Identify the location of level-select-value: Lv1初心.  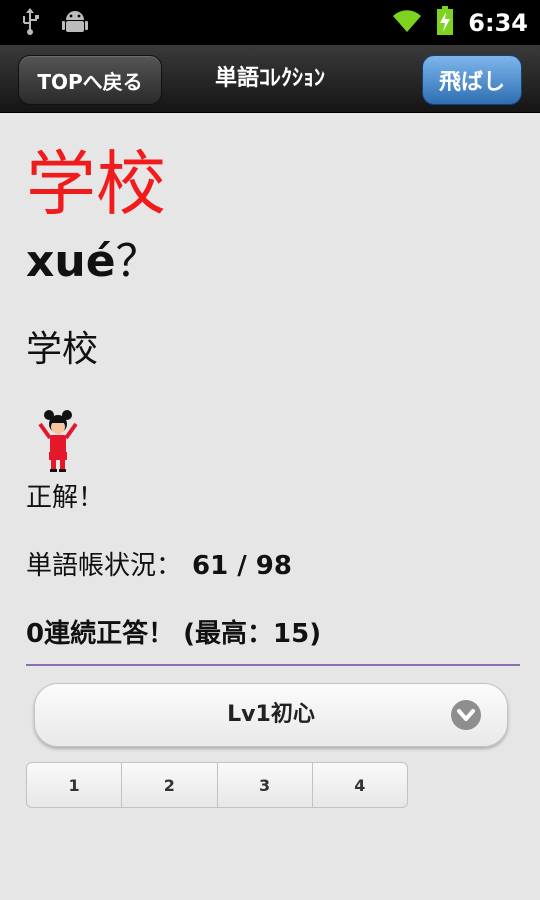
(271, 714).